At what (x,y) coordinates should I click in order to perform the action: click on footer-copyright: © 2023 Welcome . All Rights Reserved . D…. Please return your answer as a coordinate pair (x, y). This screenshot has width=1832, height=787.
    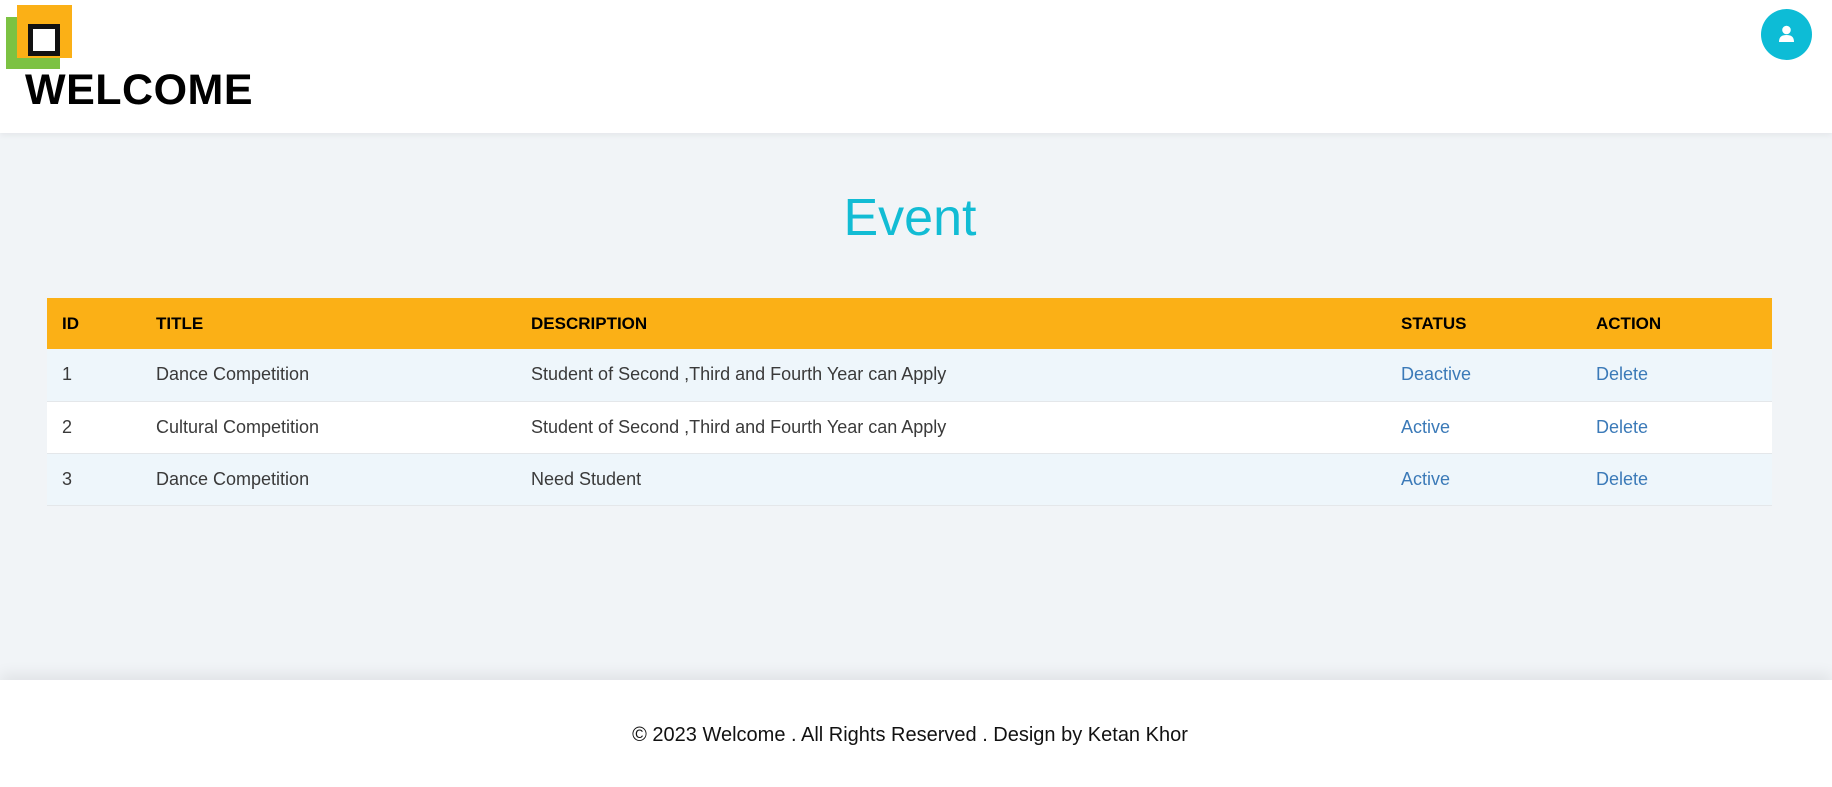
    Looking at the image, I should click on (910, 735).